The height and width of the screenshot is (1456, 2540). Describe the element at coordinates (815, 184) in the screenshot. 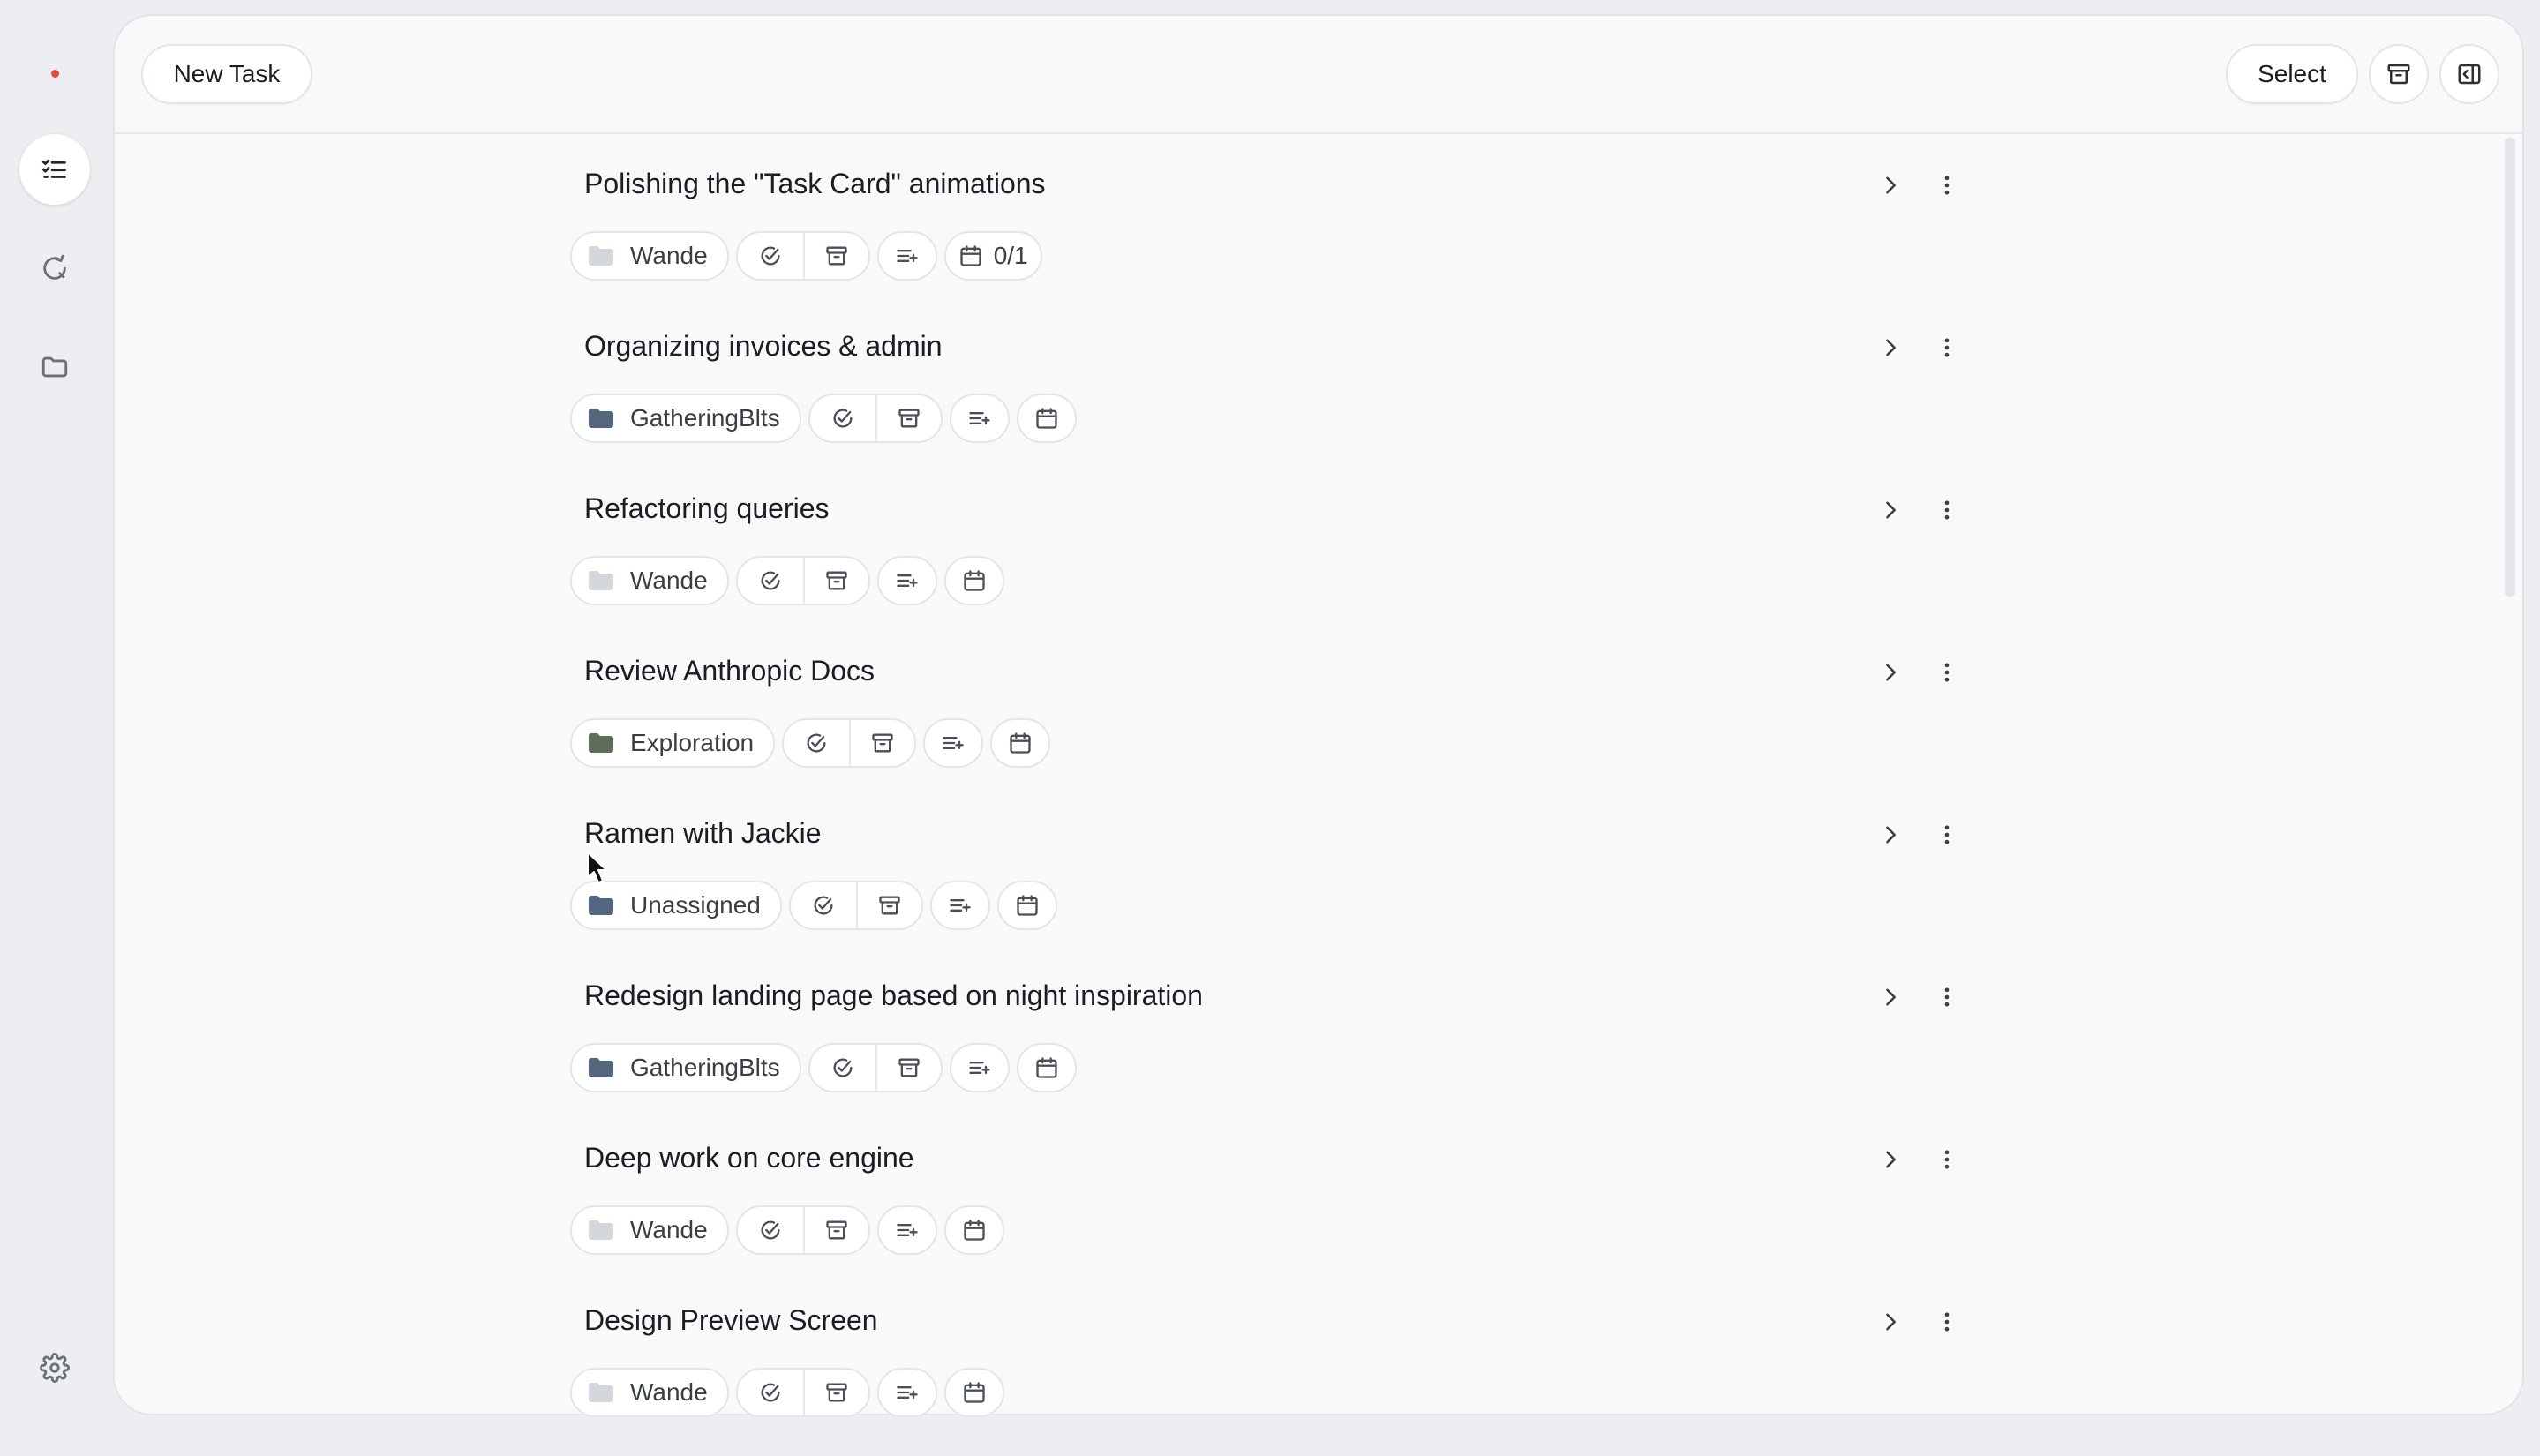

I see `task-title: Polishing the "Task Card" animations` at that location.